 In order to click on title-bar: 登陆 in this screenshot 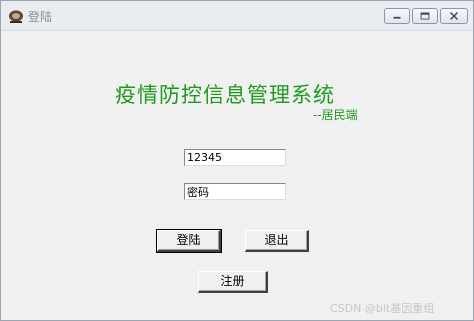, I will do `click(237, 16)`.